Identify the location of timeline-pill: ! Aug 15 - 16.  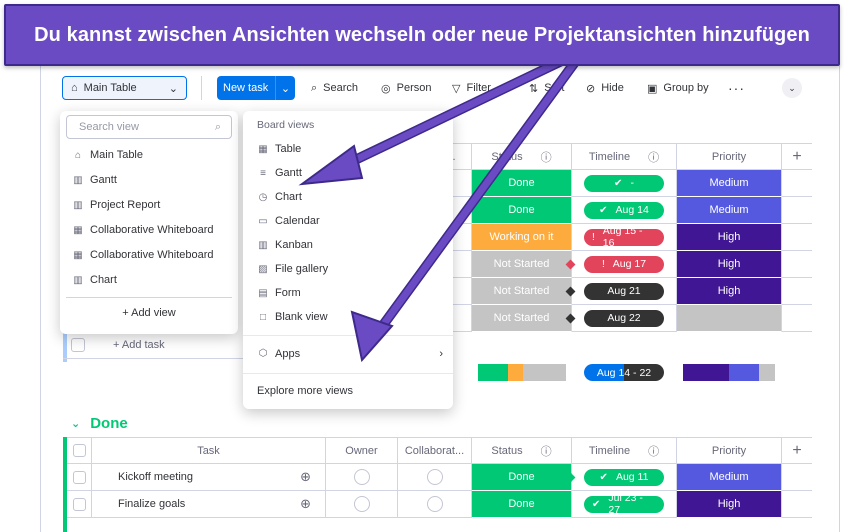
(624, 237).